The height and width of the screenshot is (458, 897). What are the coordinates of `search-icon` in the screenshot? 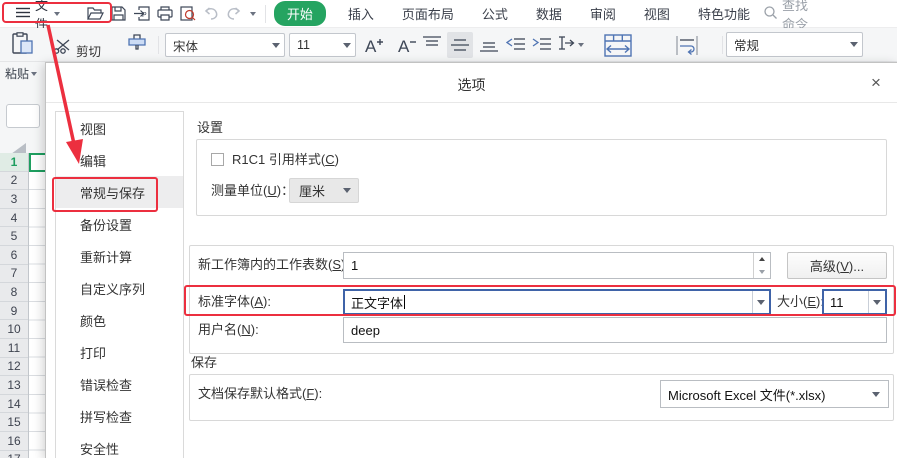 It's located at (770, 13).